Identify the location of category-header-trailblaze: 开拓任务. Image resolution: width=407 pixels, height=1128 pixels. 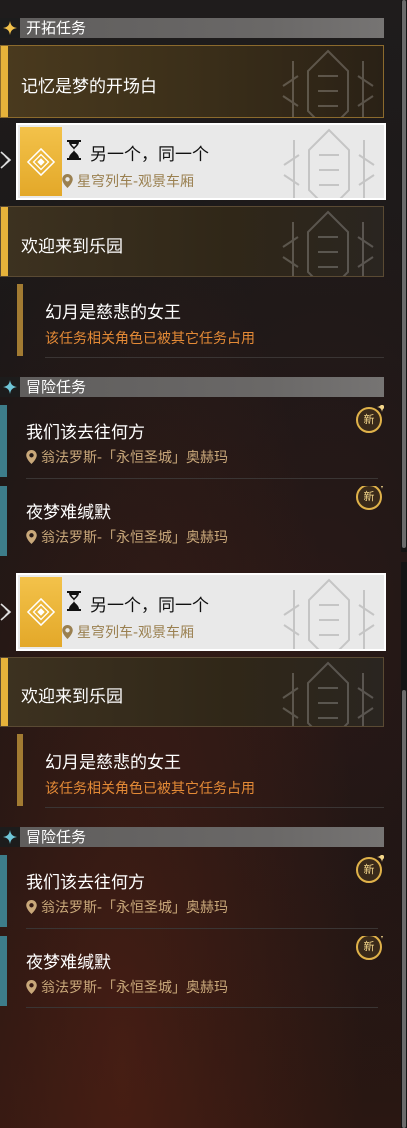
(192, 28).